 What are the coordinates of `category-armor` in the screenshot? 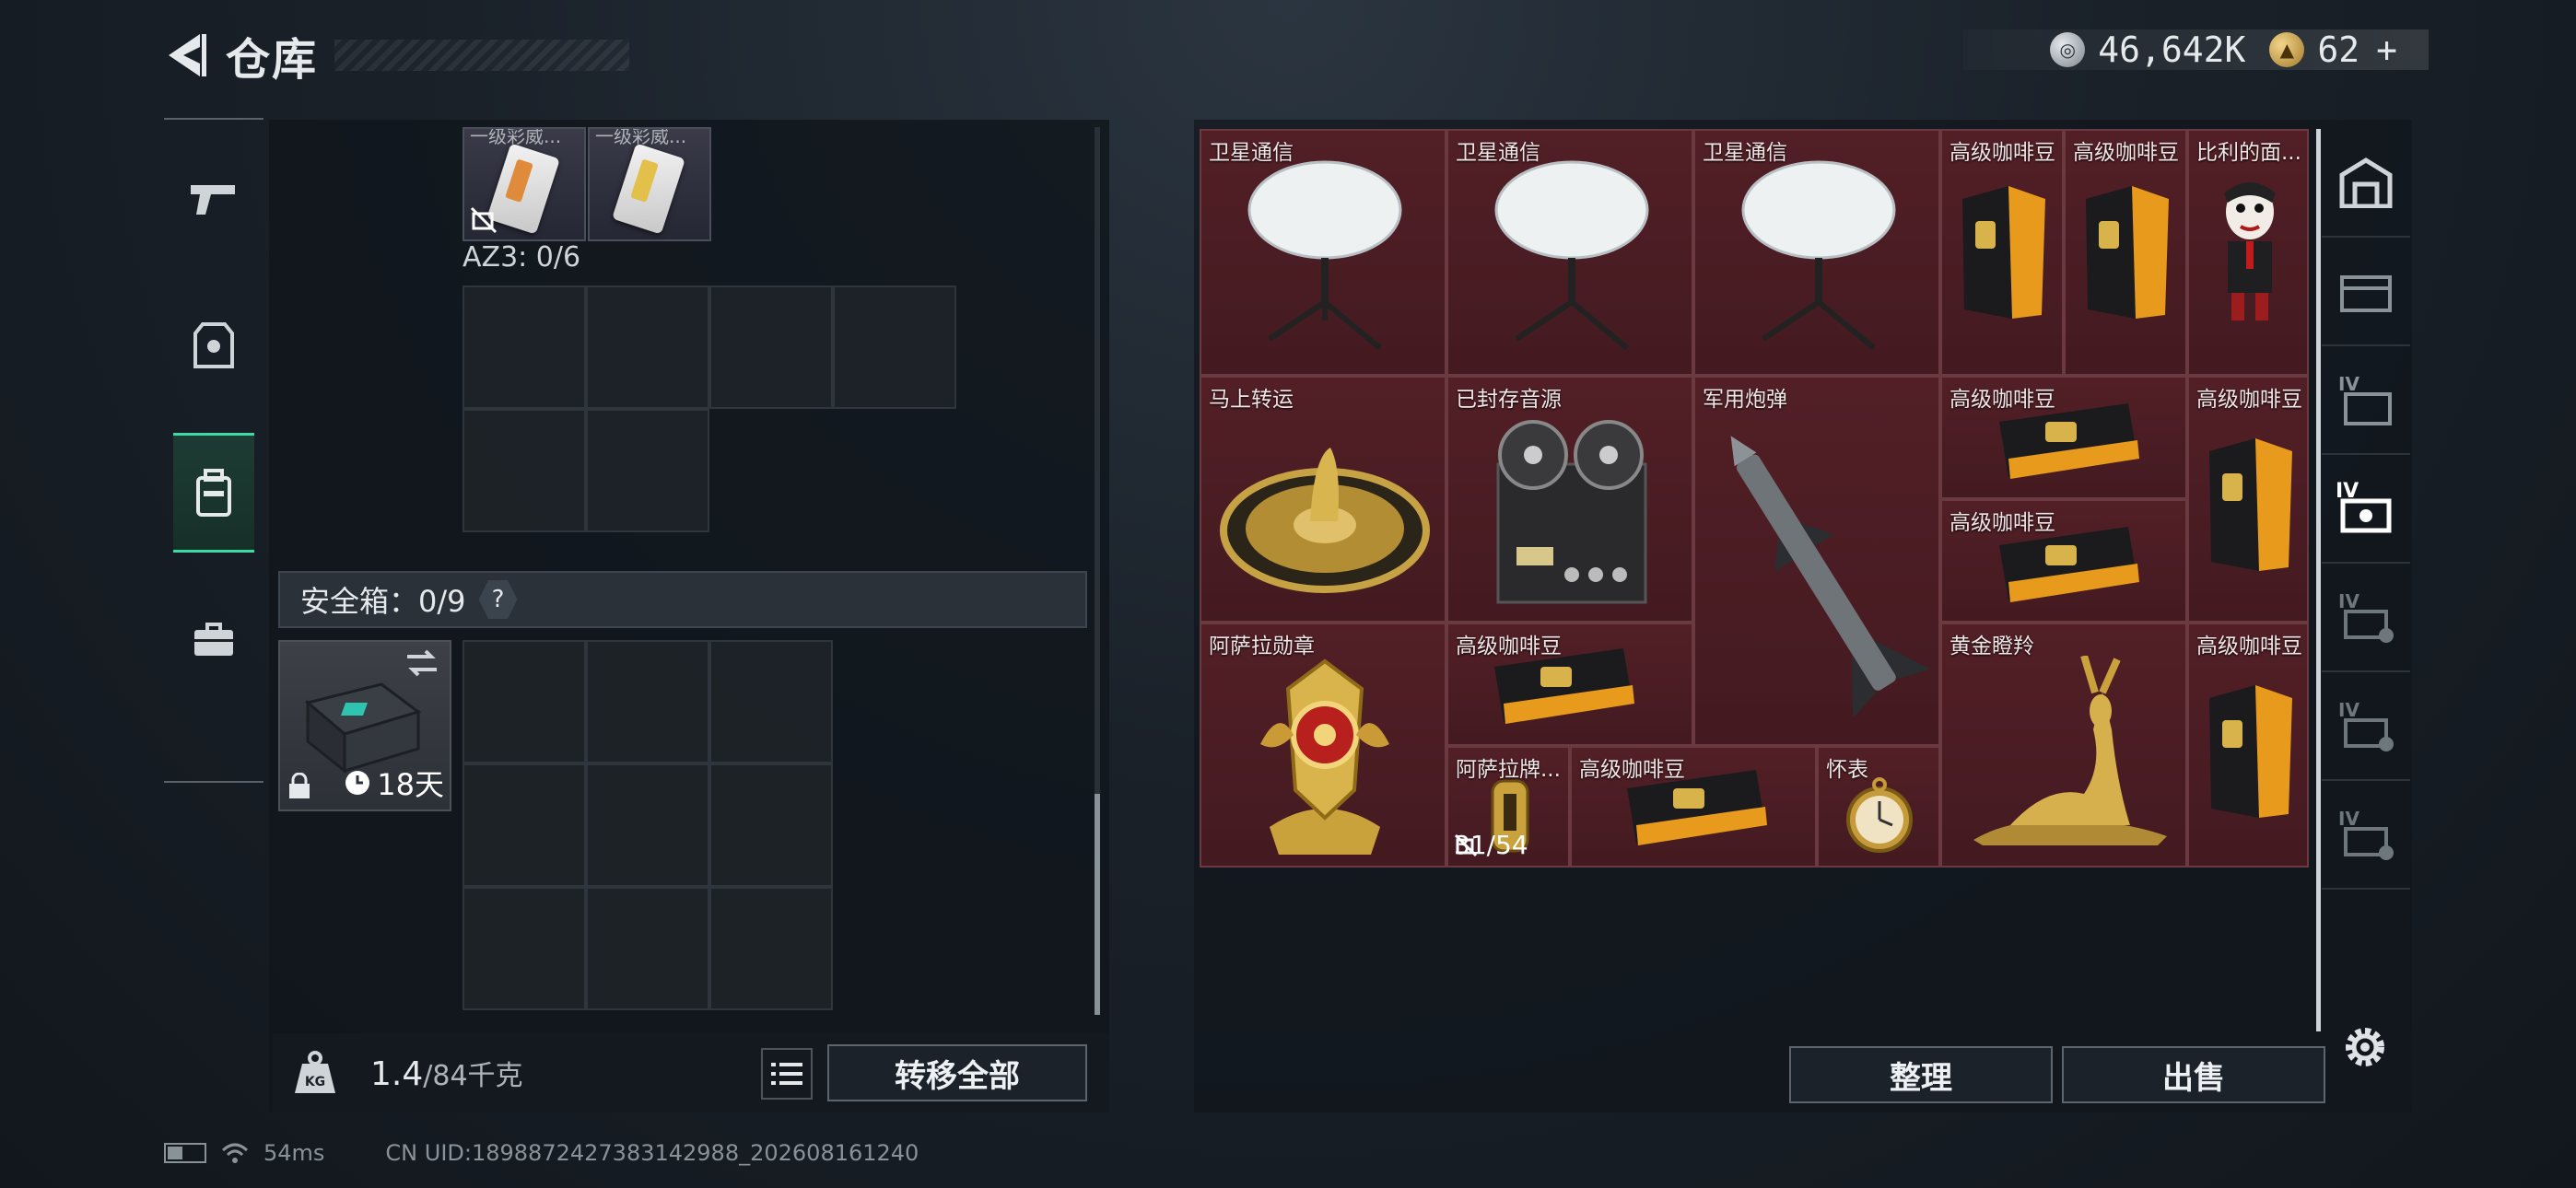 It's located at (213, 345).